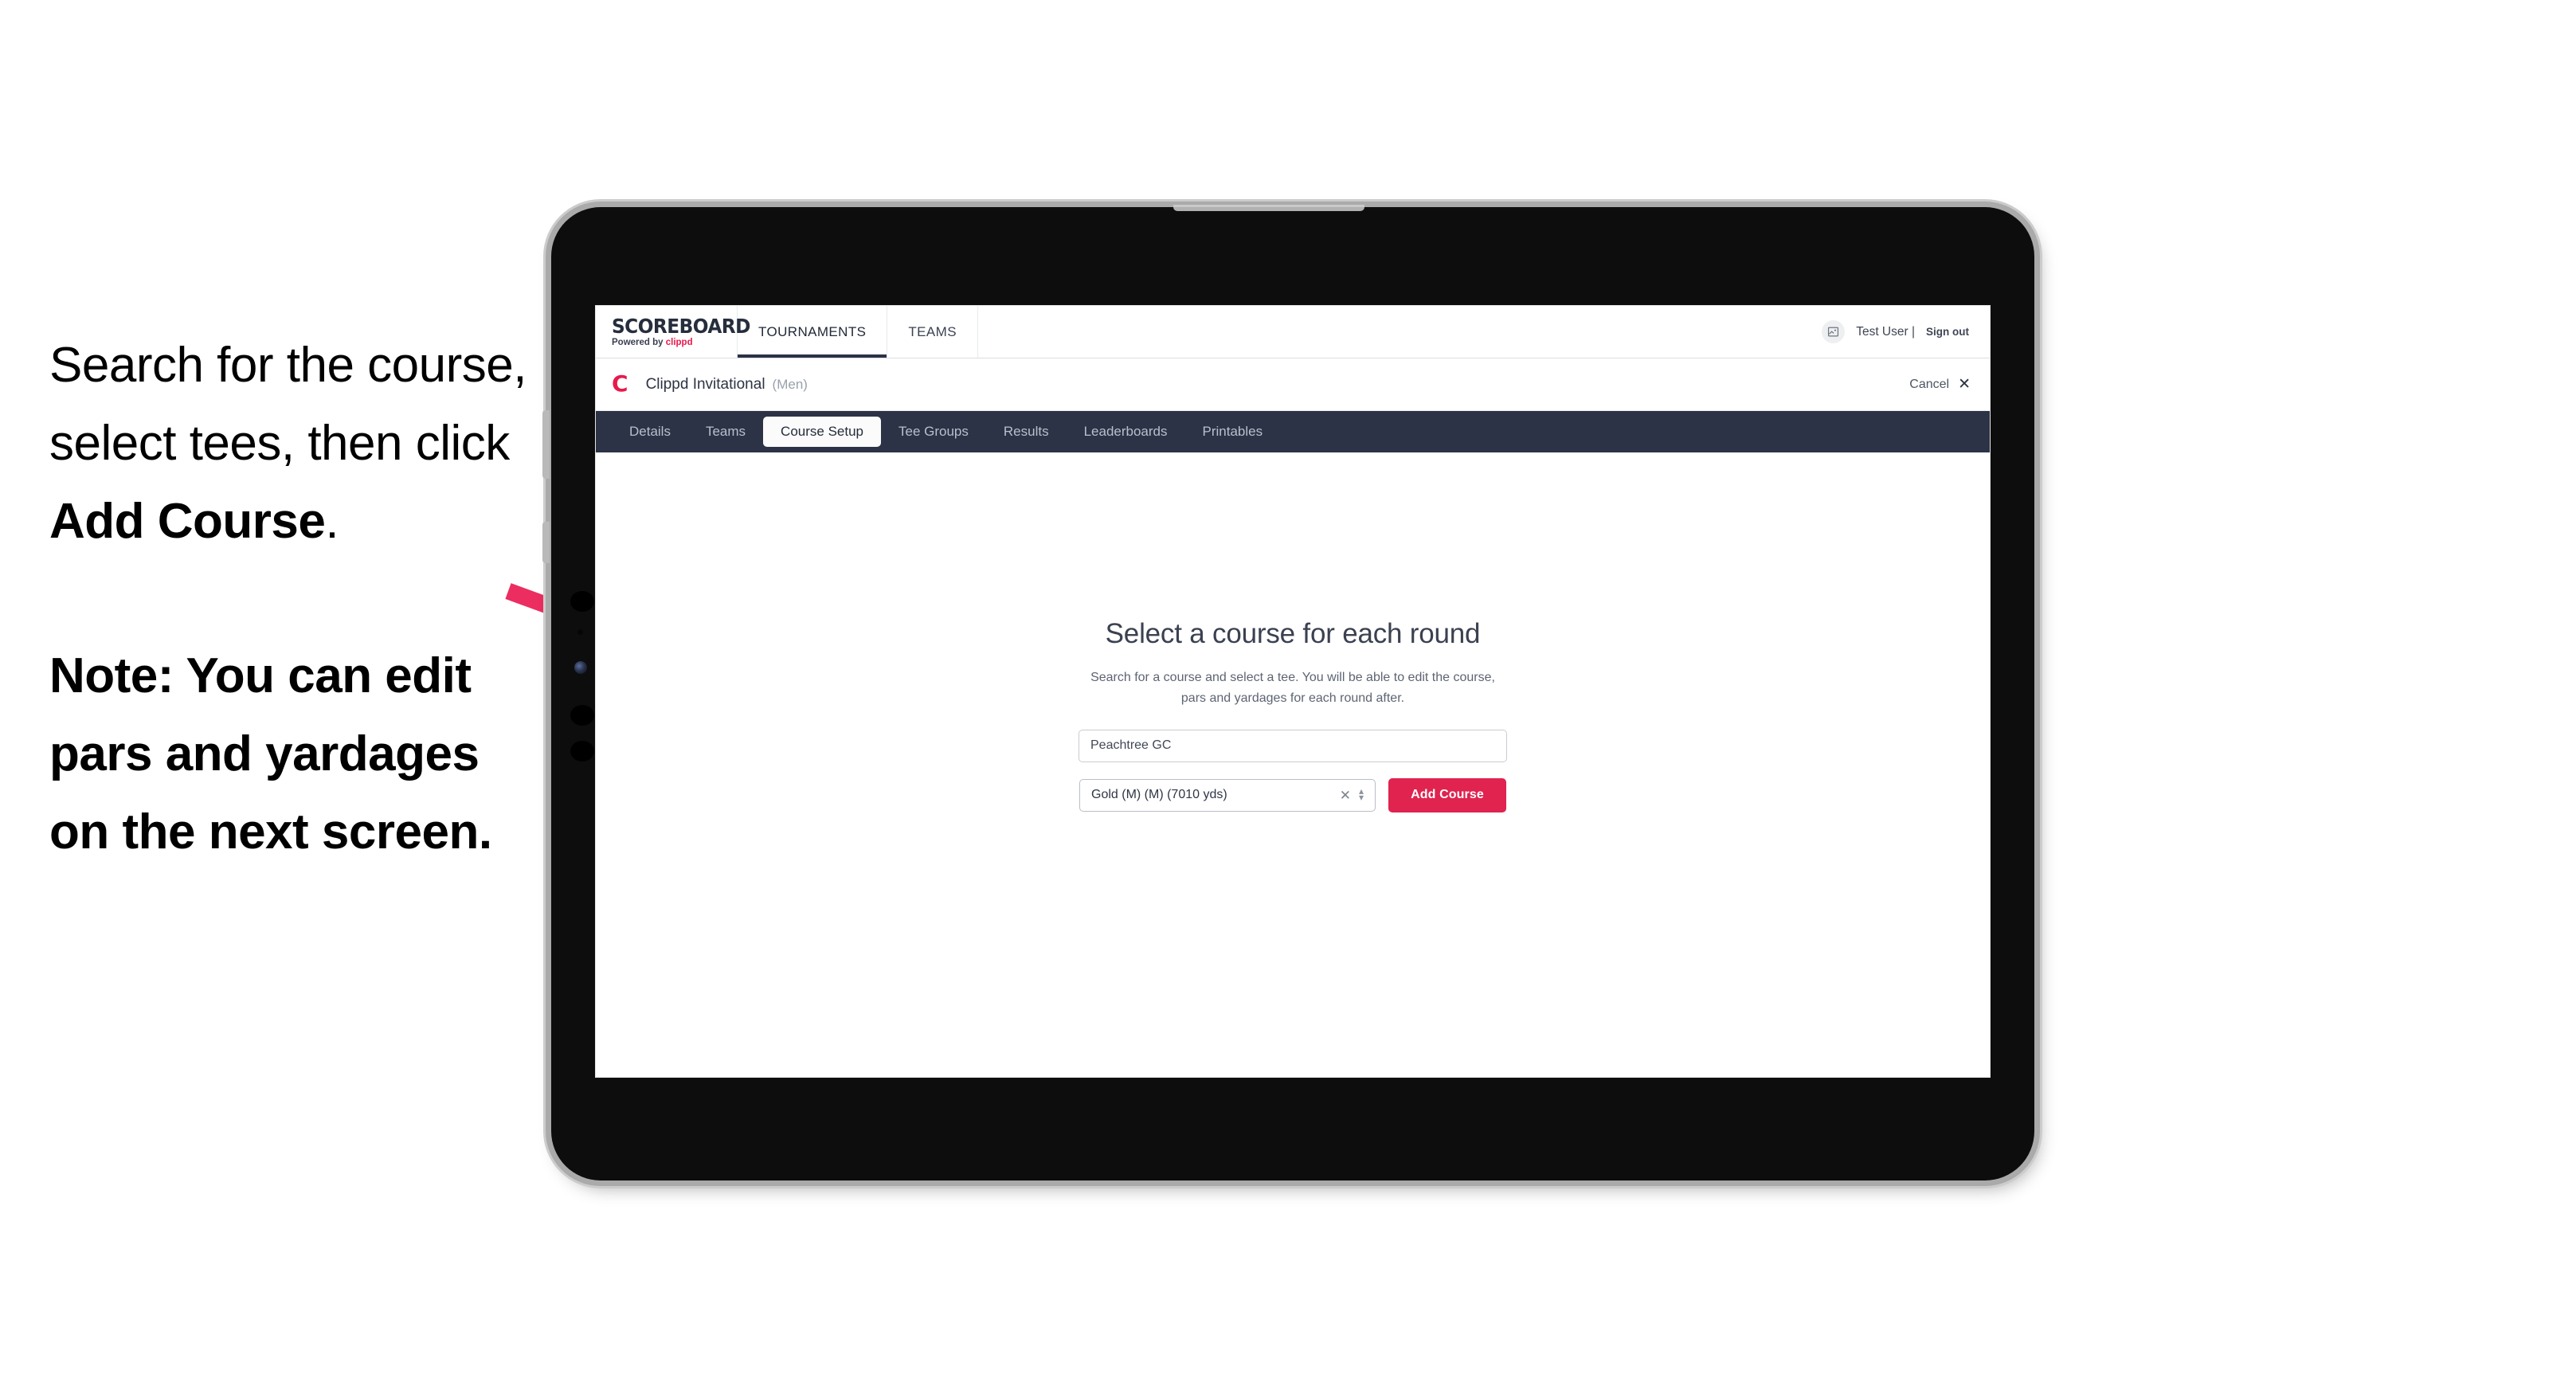 Image resolution: width=2576 pixels, height=1386 pixels. I want to click on primary-nav: TOURNAMENTS TEAMS, so click(858, 332).